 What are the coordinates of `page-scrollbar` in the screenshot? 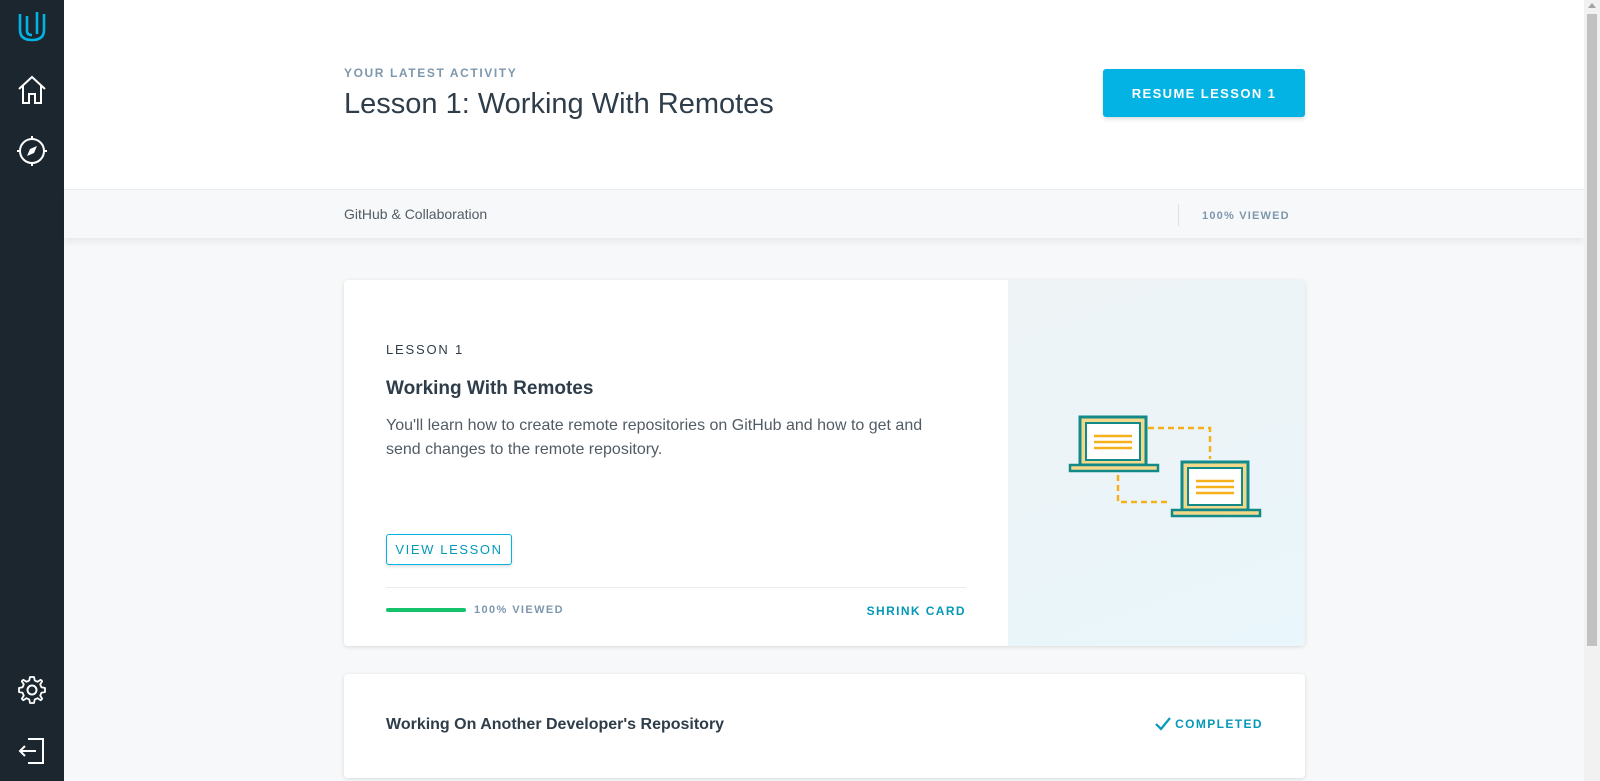 It's located at (1592, 390).